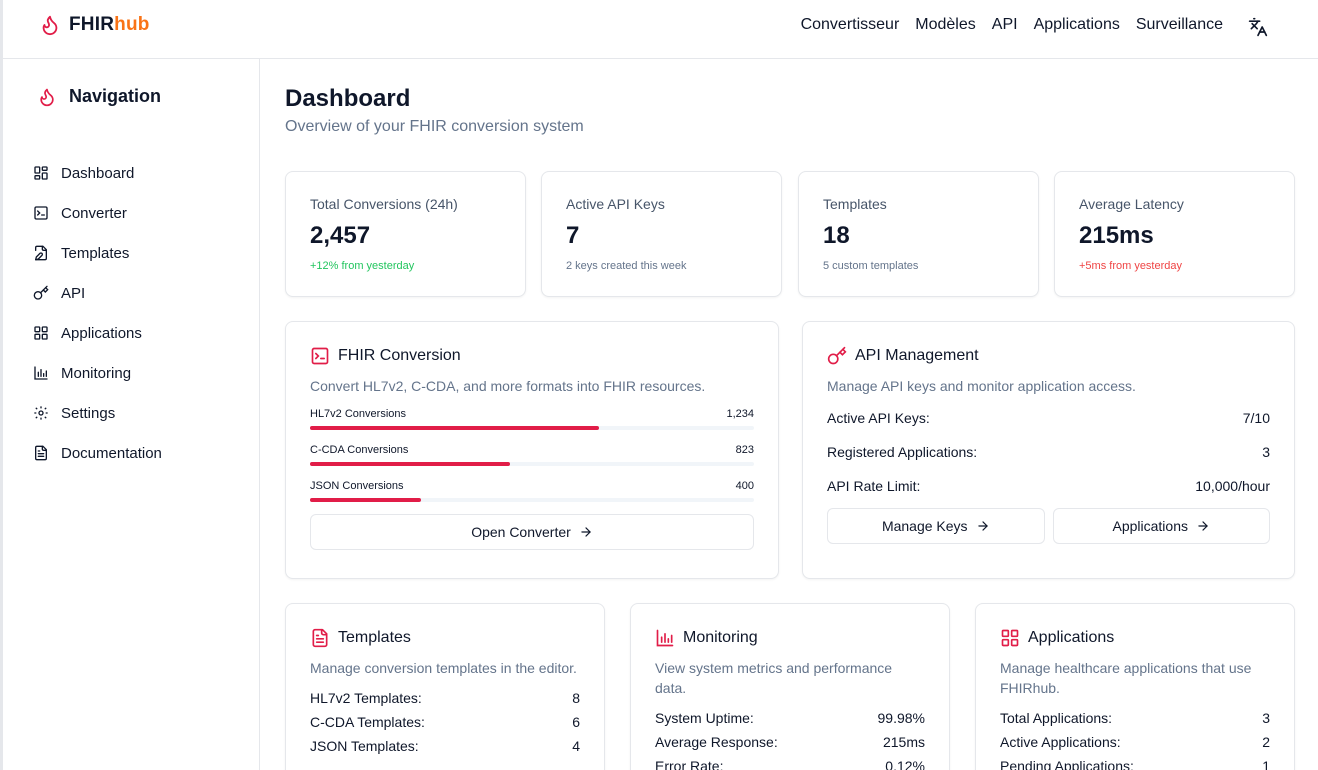 The image size is (1318, 770). What do you see at coordinates (348, 98) in the screenshot?
I see `page-title: Dashboard` at bounding box center [348, 98].